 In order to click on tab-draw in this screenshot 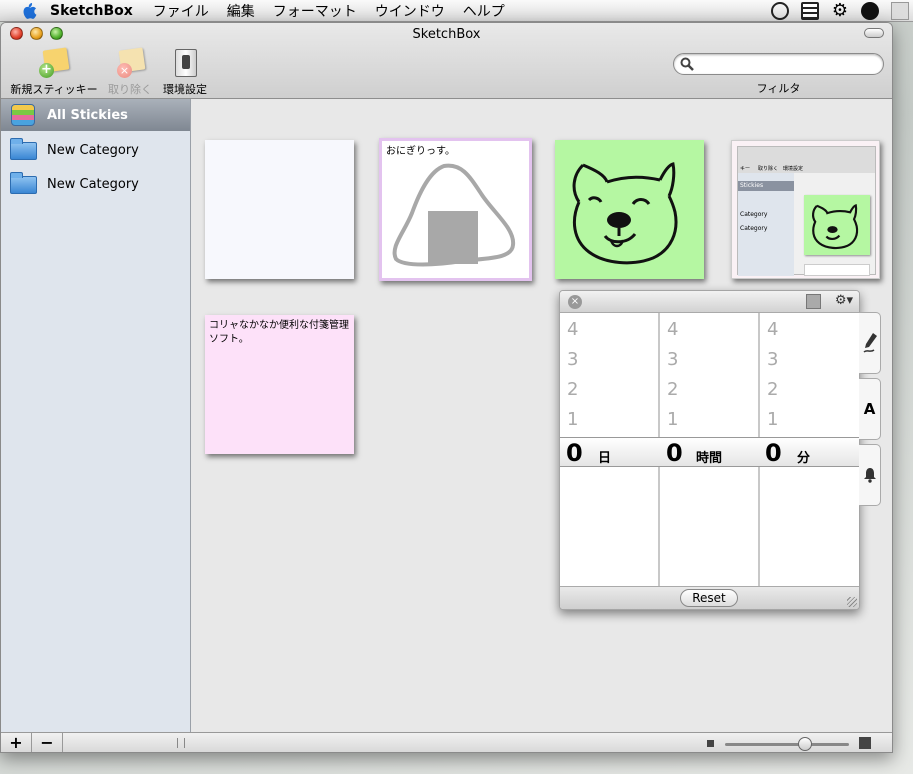, I will do `click(870, 343)`.